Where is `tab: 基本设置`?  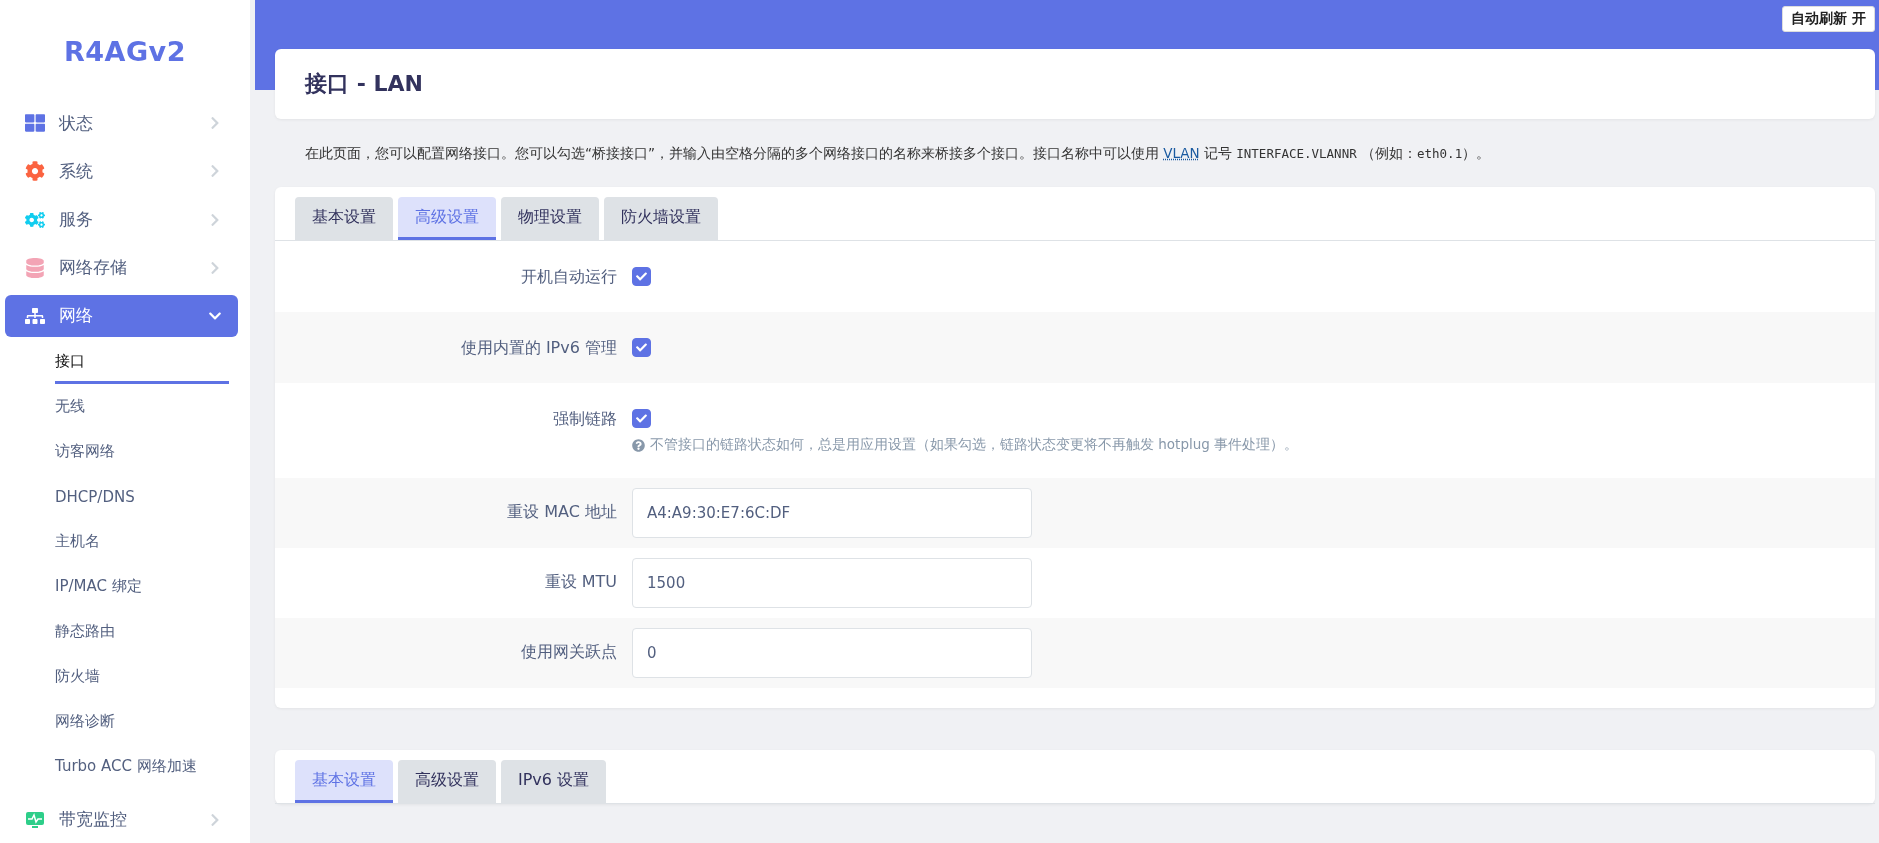
tab: 基本设置 is located at coordinates (344, 218).